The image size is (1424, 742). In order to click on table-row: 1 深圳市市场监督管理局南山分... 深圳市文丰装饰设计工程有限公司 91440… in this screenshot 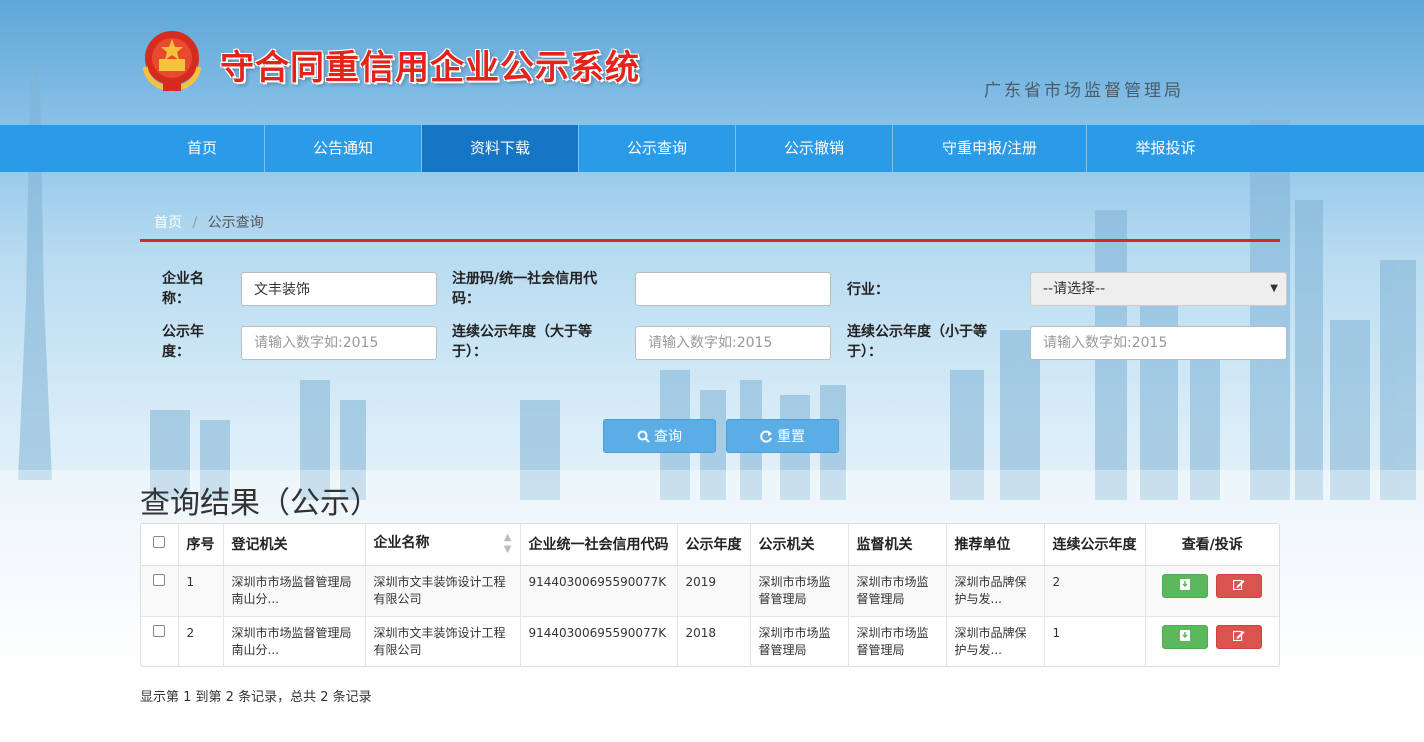, I will do `click(710, 591)`.